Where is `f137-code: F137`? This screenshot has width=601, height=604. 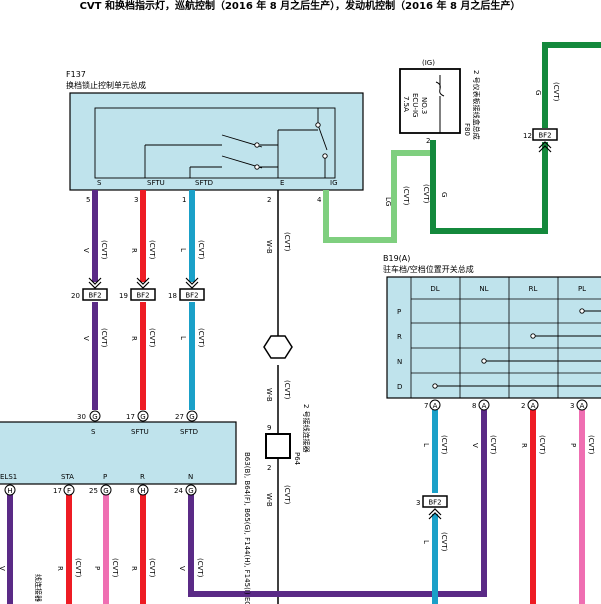 f137-code: F137 is located at coordinates (76, 74).